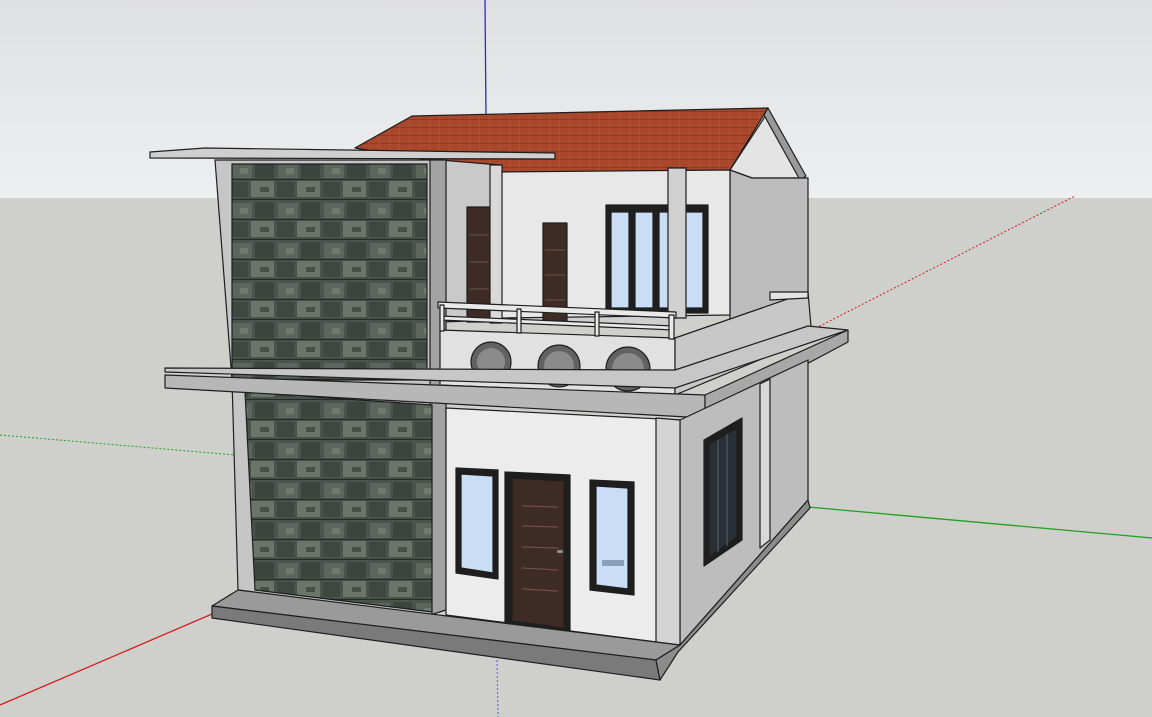  What do you see at coordinates (612, 537) in the screenshot?
I see `ground-window-right` at bounding box center [612, 537].